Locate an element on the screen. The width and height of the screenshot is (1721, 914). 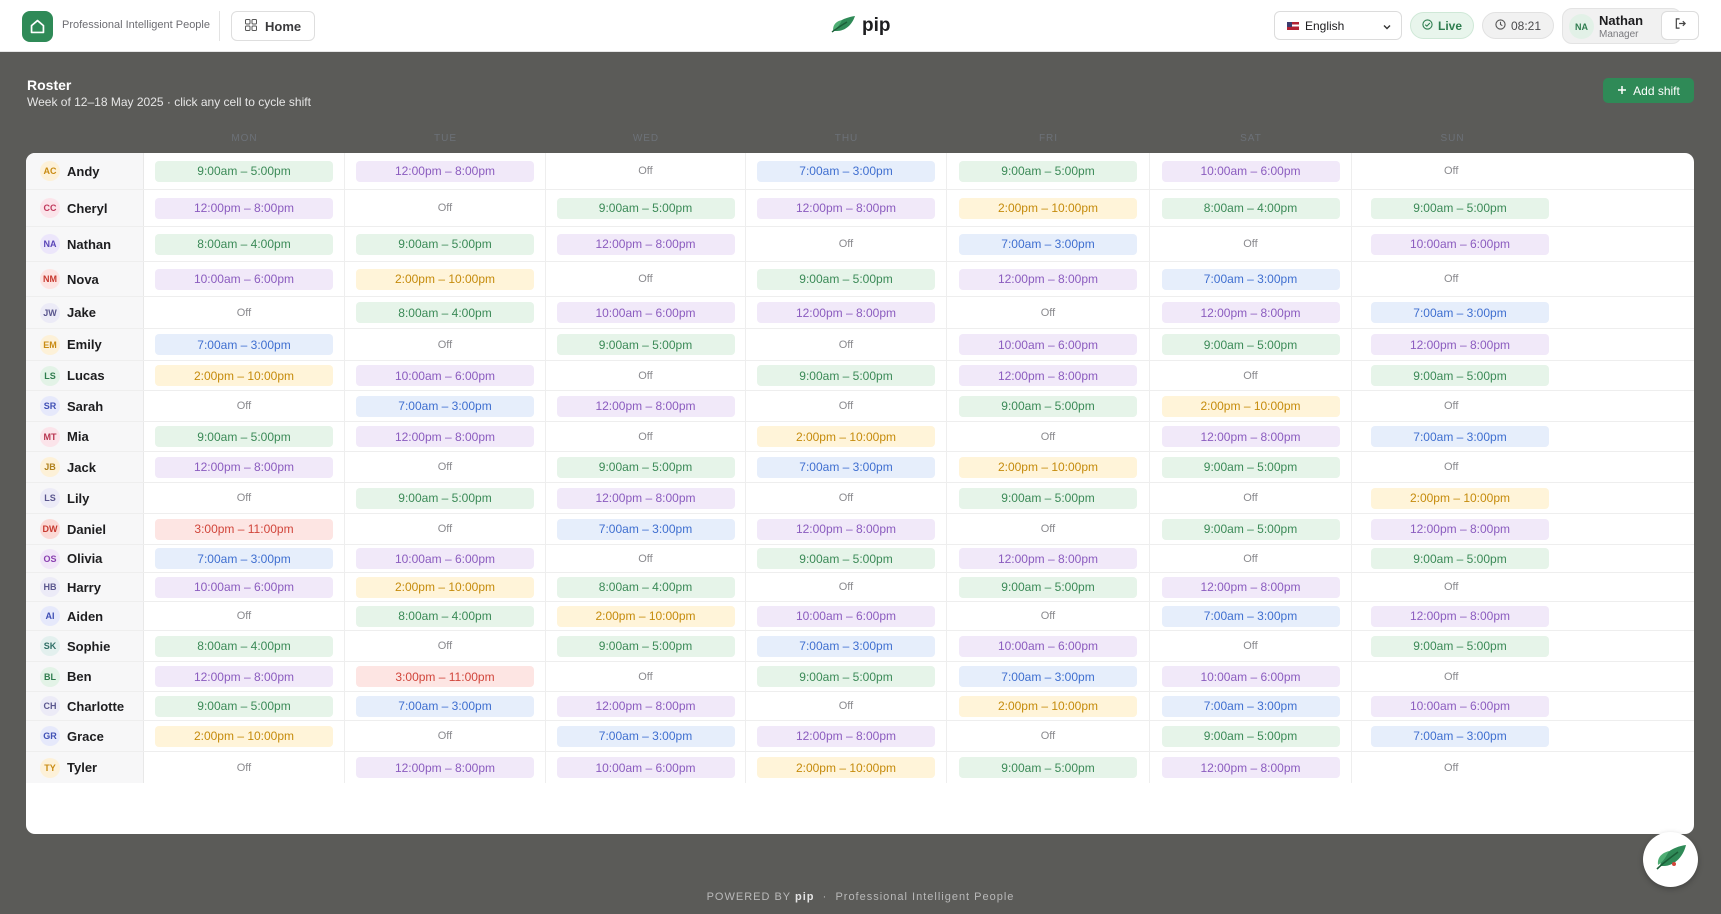
home-button: Home is located at coordinates (273, 26).